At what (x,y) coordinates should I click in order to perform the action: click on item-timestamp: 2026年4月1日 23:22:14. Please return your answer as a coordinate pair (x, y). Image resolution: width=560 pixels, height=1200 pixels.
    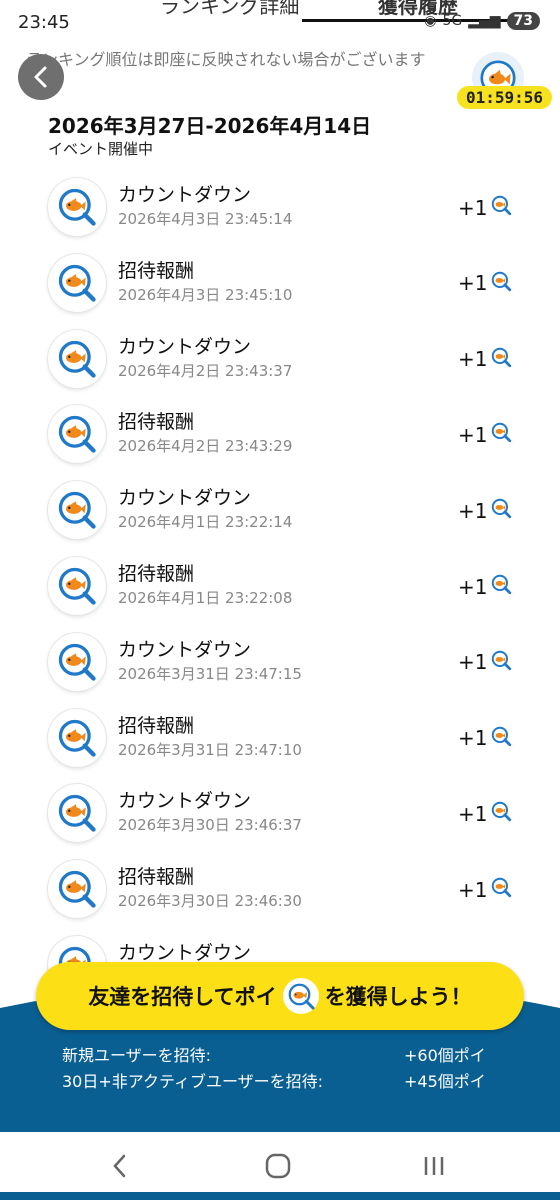
    Looking at the image, I should click on (205, 522).